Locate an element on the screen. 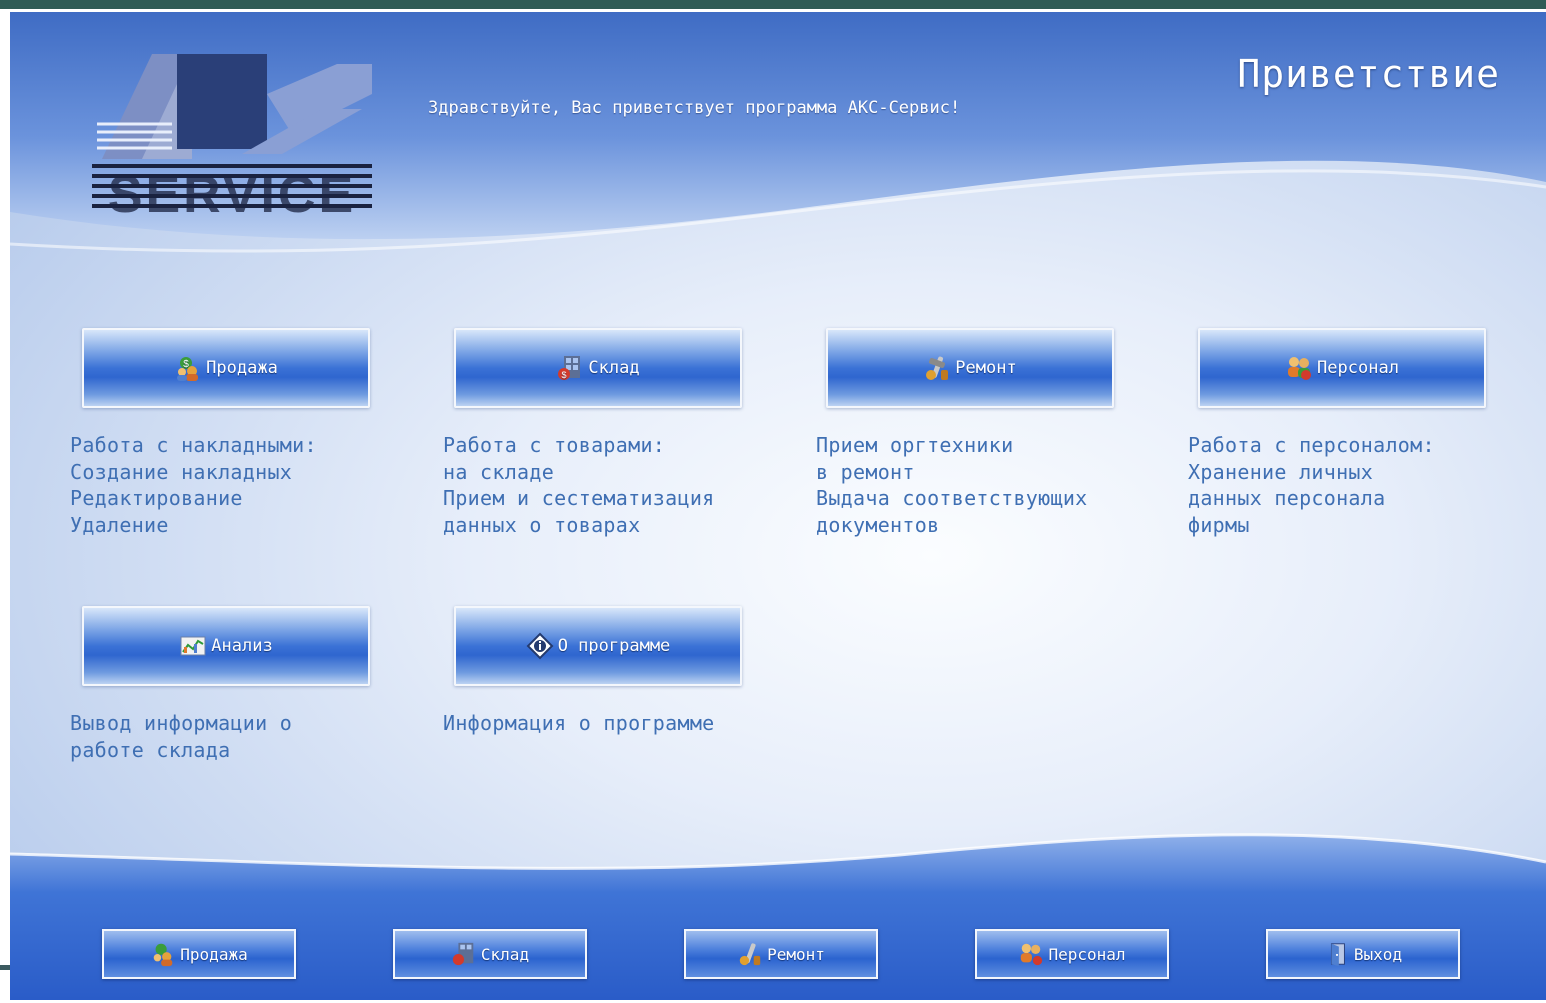 The height and width of the screenshot is (1003, 1546). analysis-button: Анализ is located at coordinates (226, 646).